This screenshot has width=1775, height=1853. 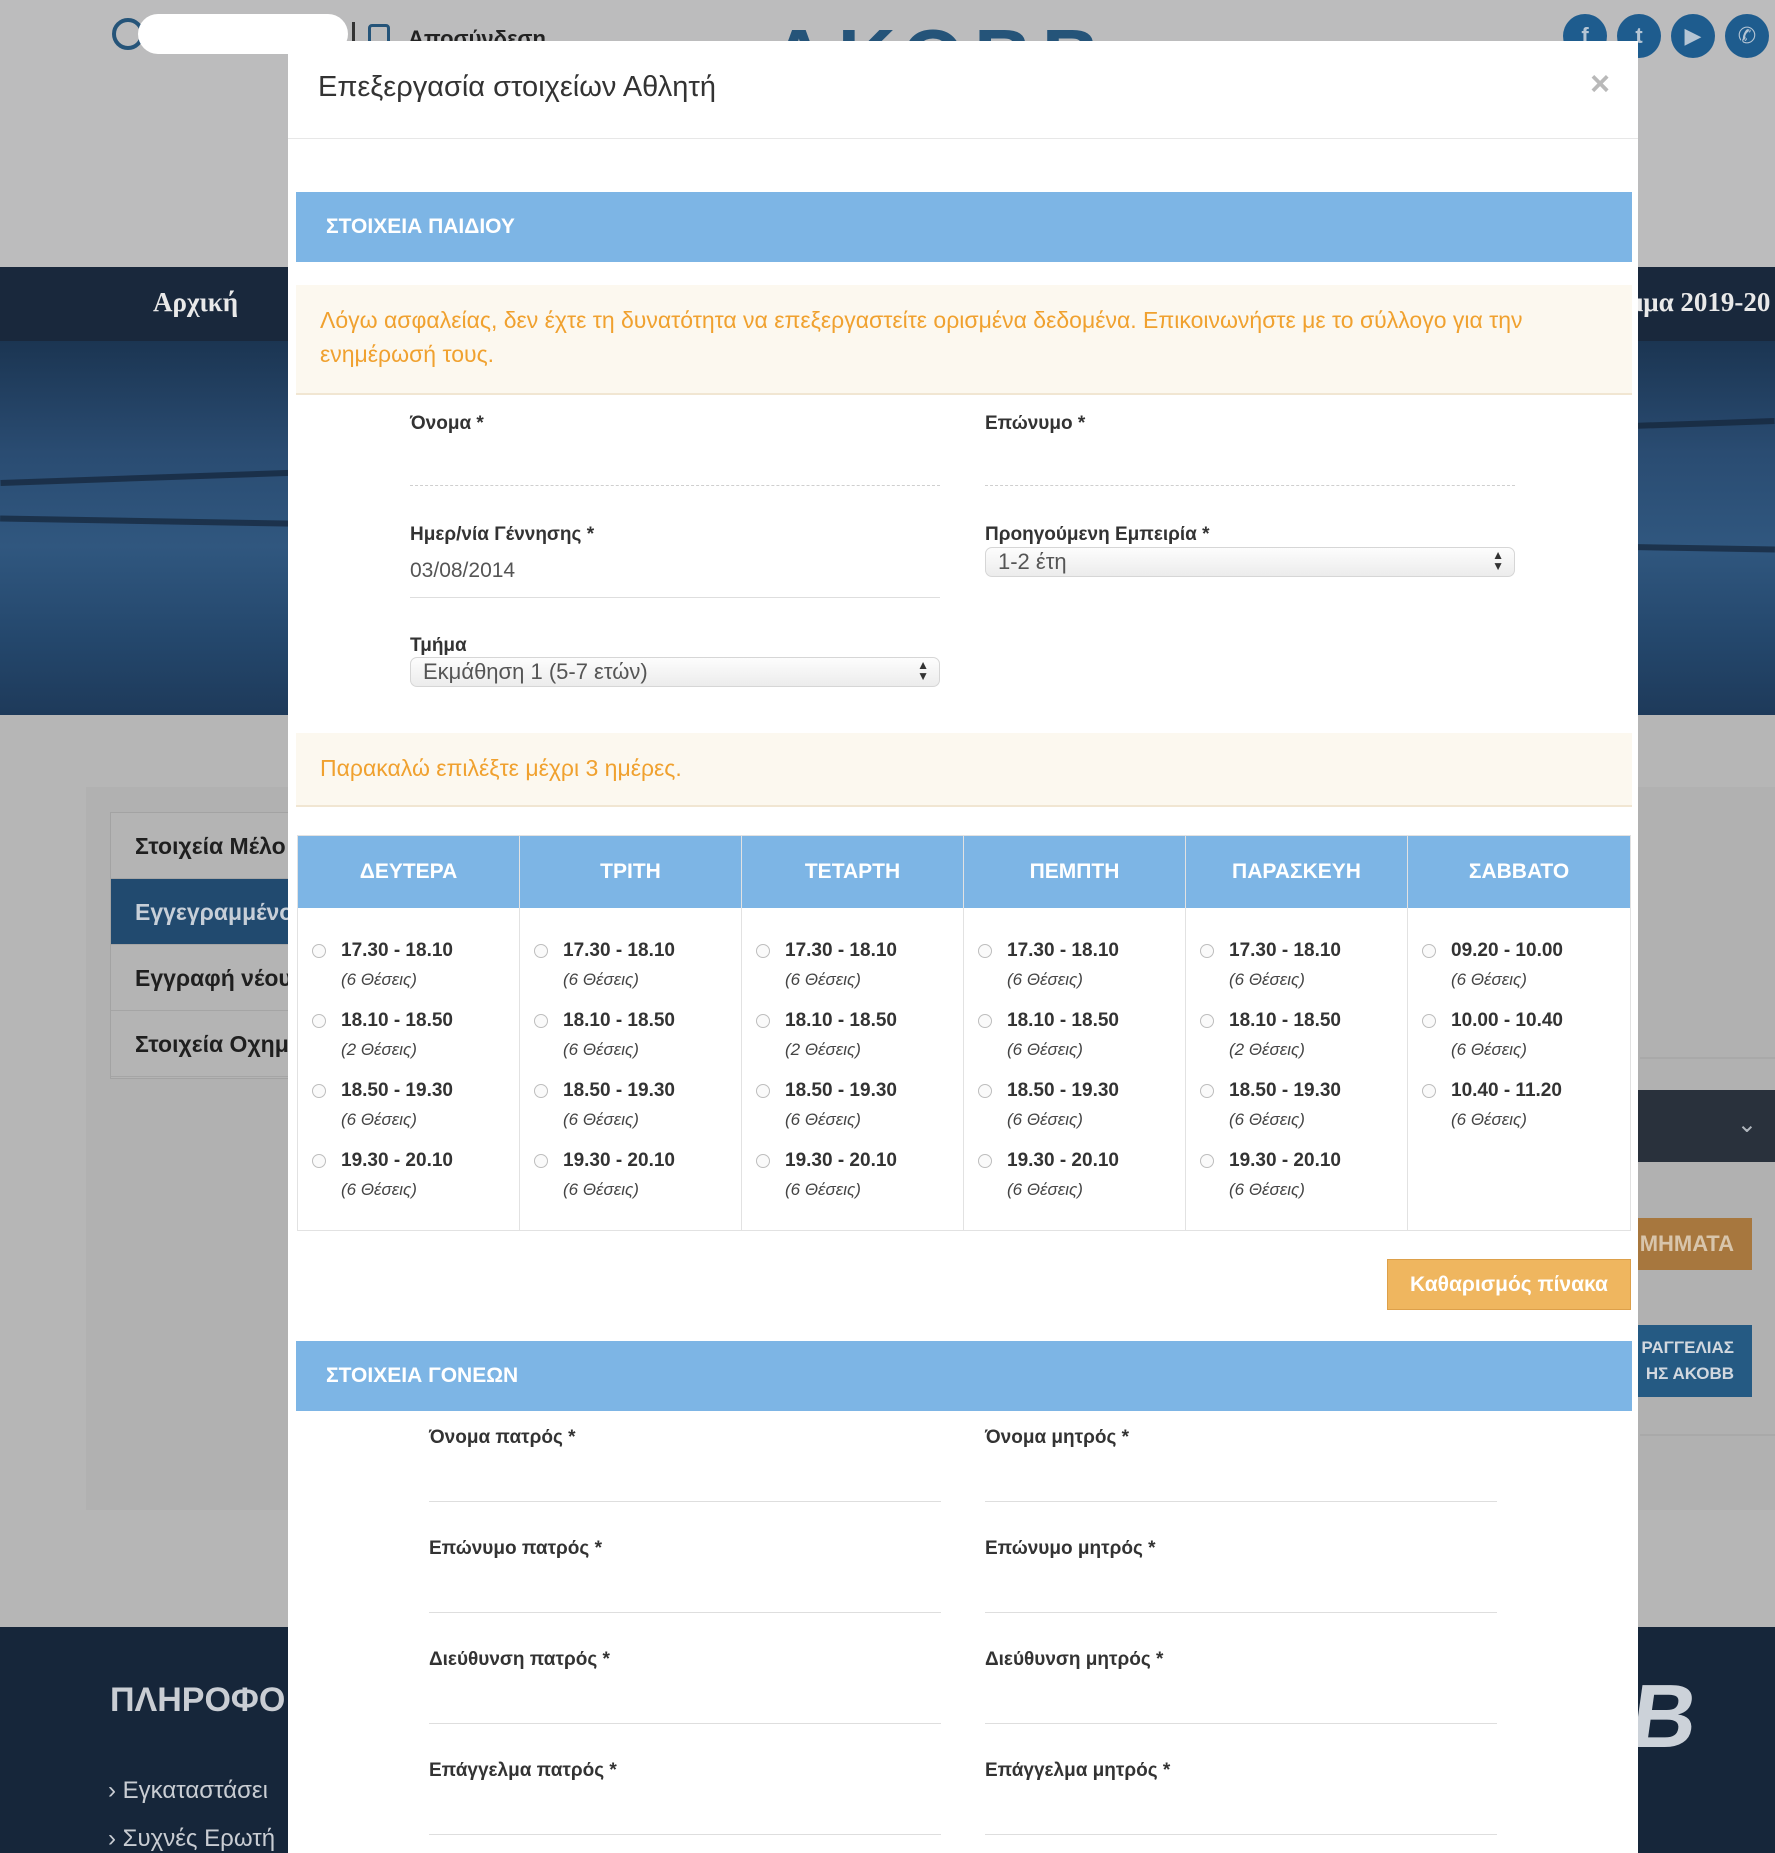 What do you see at coordinates (1241, 1834) in the screenshot?
I see `mother-job-field` at bounding box center [1241, 1834].